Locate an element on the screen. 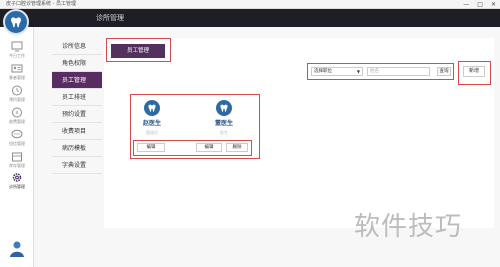 The image size is (500, 267). window-controls: — □ ✕ is located at coordinates (479, 4).